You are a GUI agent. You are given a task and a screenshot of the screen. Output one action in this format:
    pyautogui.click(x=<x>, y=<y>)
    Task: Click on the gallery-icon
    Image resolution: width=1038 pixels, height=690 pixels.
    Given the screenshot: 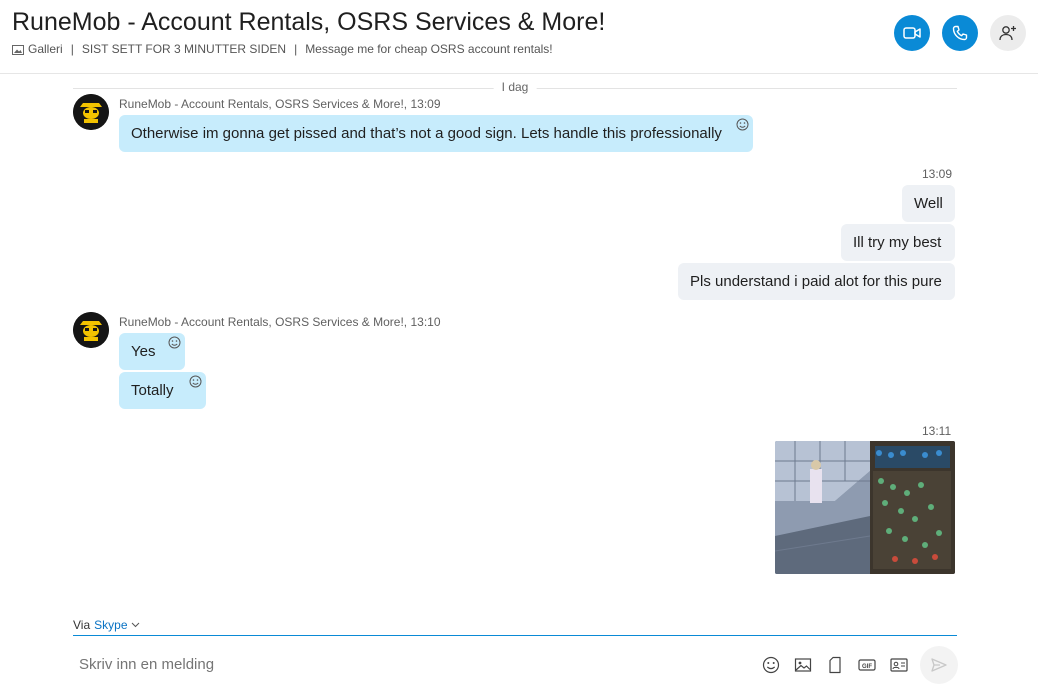 What is the action you would take?
    pyautogui.click(x=18, y=49)
    